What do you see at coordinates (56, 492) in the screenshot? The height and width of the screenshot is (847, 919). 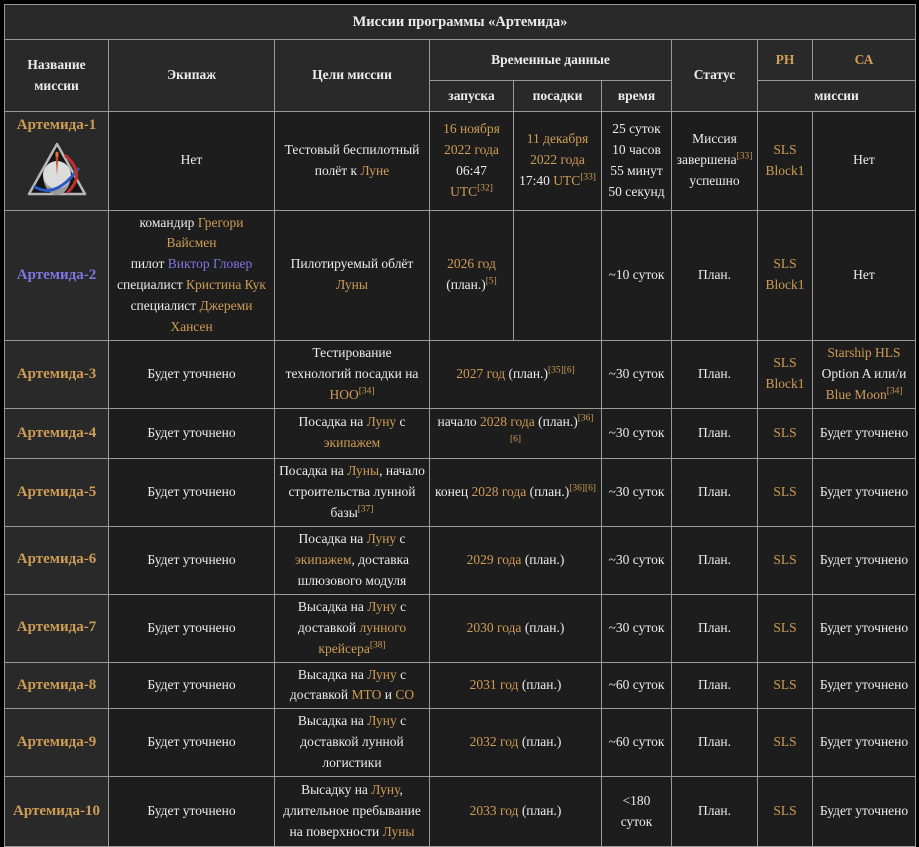 I see `wiki-link: Артемида-5` at bounding box center [56, 492].